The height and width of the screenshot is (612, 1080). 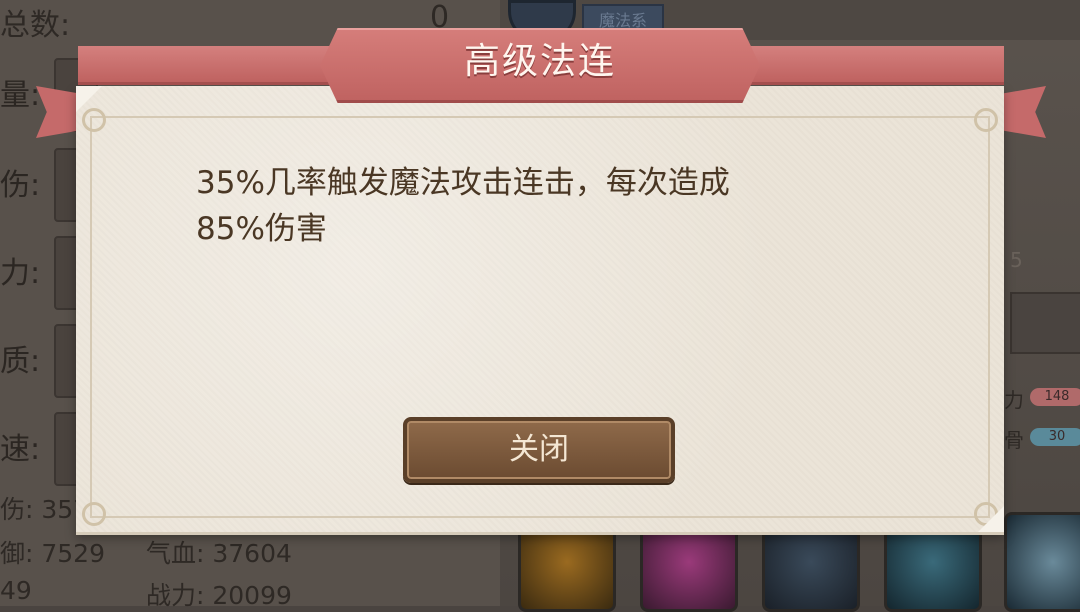 What do you see at coordinates (261, 229) in the screenshot?
I see `description-line: 85%伤害` at bounding box center [261, 229].